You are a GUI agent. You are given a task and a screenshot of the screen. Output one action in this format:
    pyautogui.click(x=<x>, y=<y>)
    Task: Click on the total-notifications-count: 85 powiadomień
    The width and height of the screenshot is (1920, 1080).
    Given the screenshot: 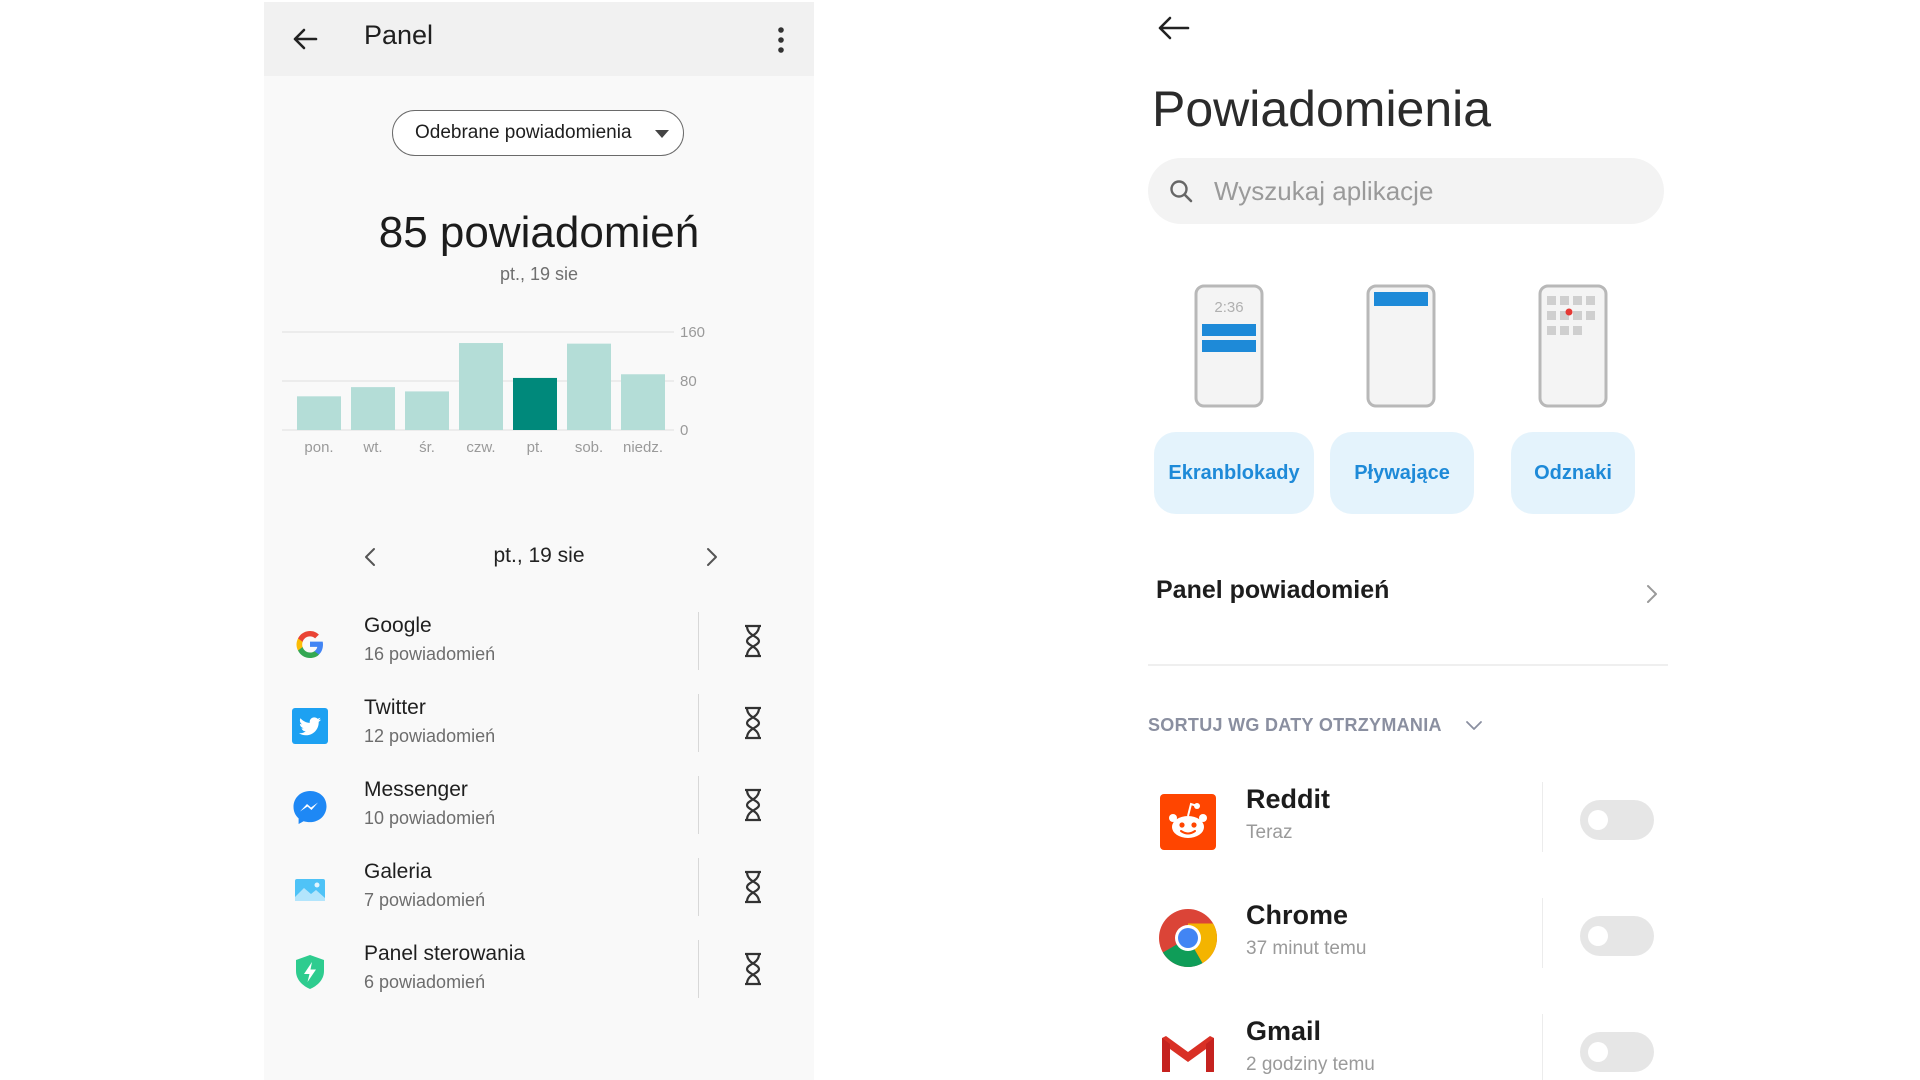 What is the action you would take?
    pyautogui.click(x=539, y=232)
    